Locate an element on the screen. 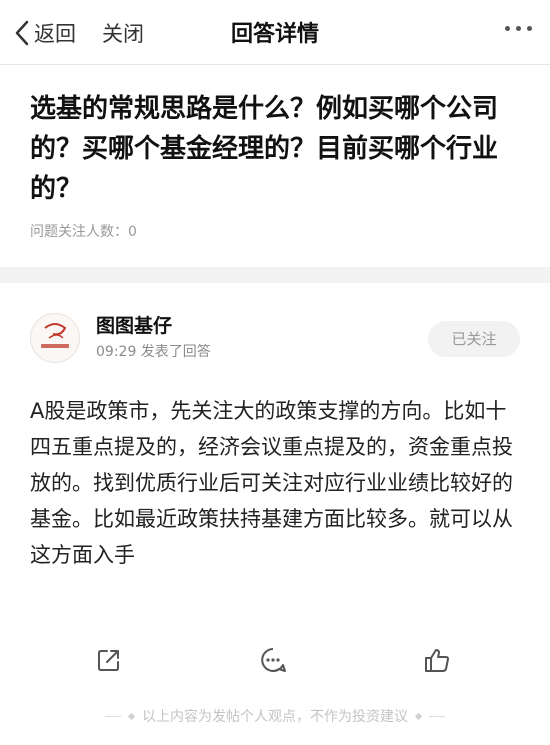 The height and width of the screenshot is (745, 550). disclaimer: 以上内容为发帖个人观点，不作为投资建议 is located at coordinates (275, 716).